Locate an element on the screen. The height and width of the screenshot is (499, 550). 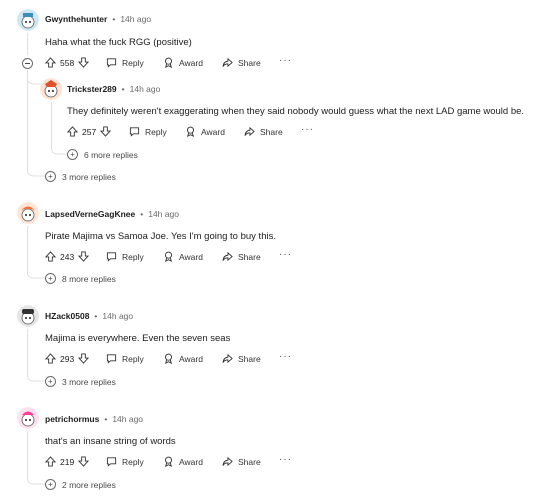
collapse-thread-button is located at coordinates (27, 63).